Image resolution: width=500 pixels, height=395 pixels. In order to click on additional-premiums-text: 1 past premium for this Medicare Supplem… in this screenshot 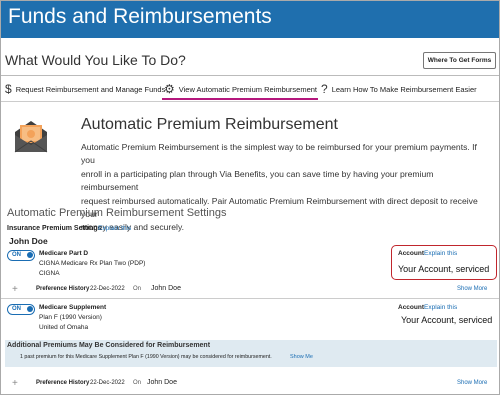, I will do `click(146, 357)`.